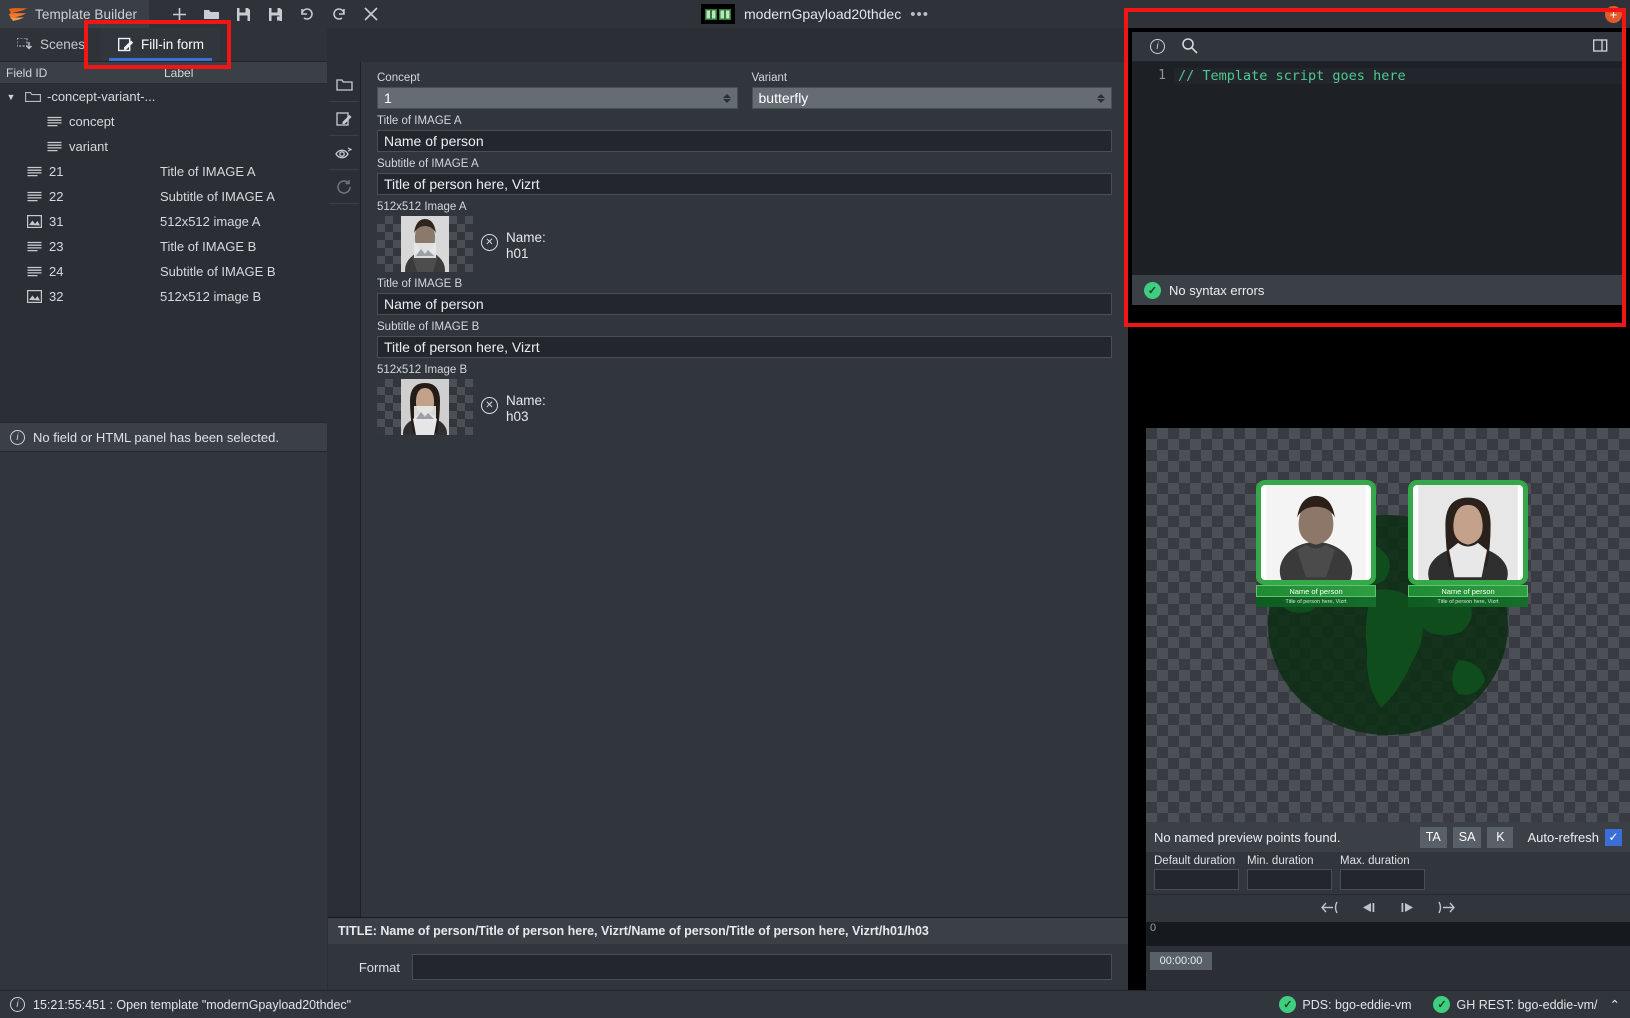 Image resolution: width=1630 pixels, height=1018 pixels. Describe the element at coordinates (89, 146) in the screenshot. I see `tree-row-id: variant` at that location.